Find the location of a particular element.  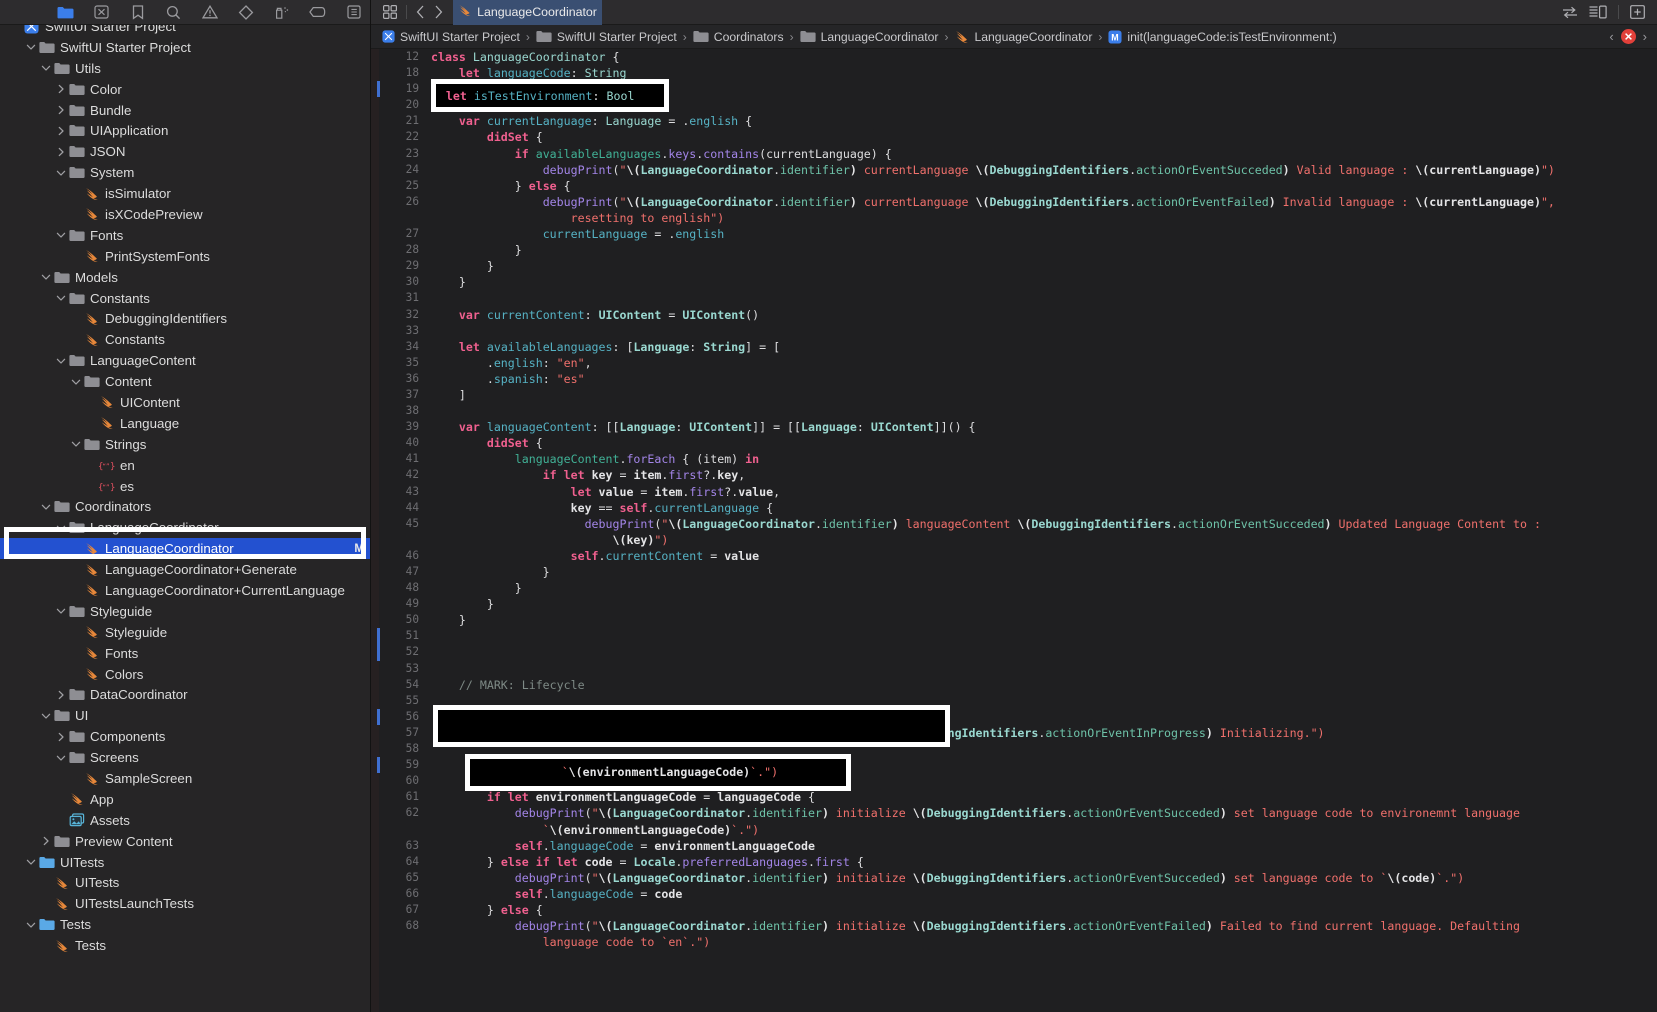

breadcrumb-item: Coordinators is located at coordinates (738, 37).